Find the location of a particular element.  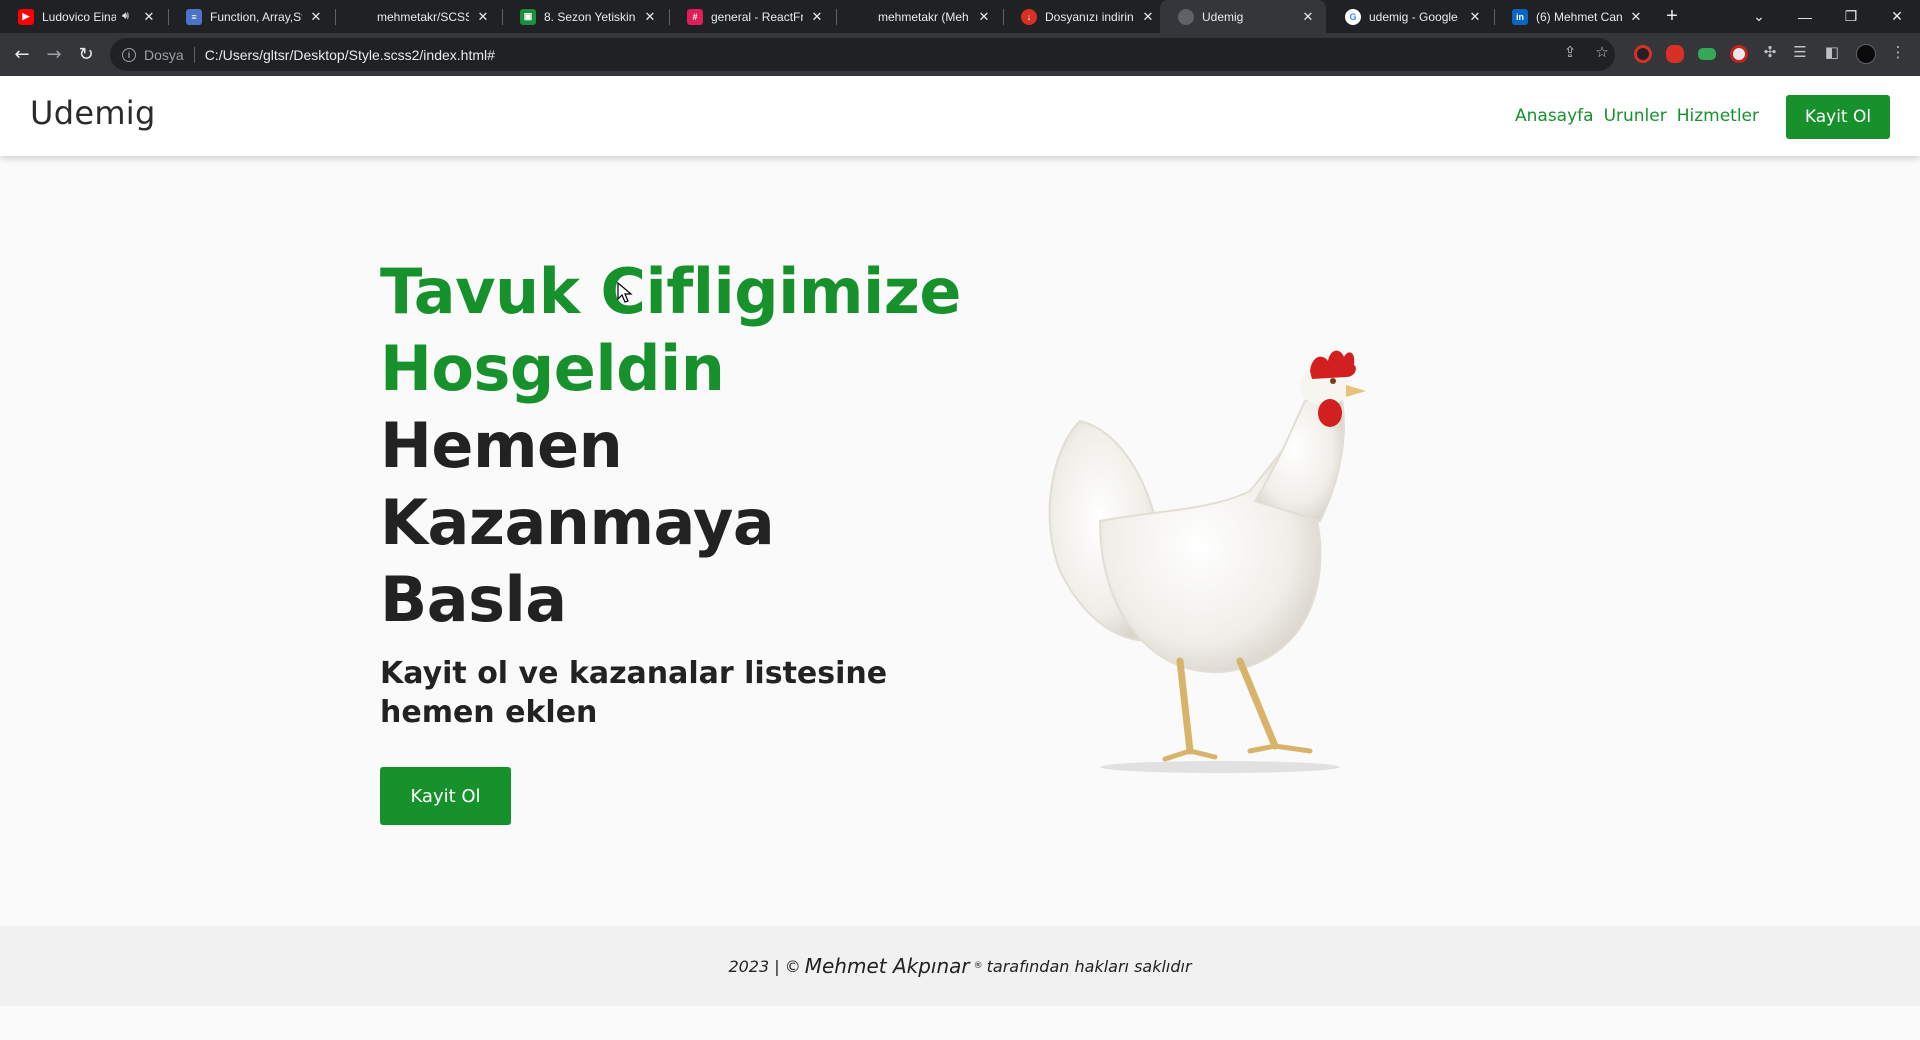

tab-5: mehmetakr (Meh ✕ is located at coordinates (919, 16).